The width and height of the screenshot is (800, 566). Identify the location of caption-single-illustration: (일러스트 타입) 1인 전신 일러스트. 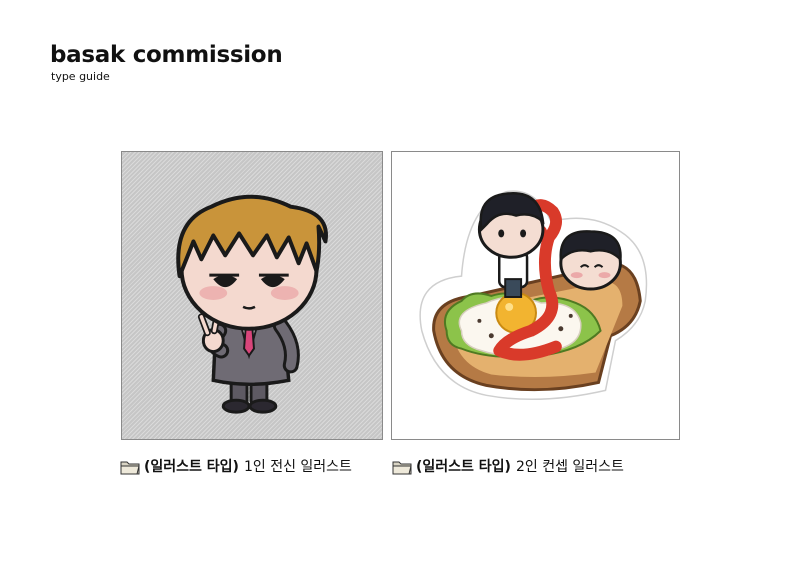
(236, 467).